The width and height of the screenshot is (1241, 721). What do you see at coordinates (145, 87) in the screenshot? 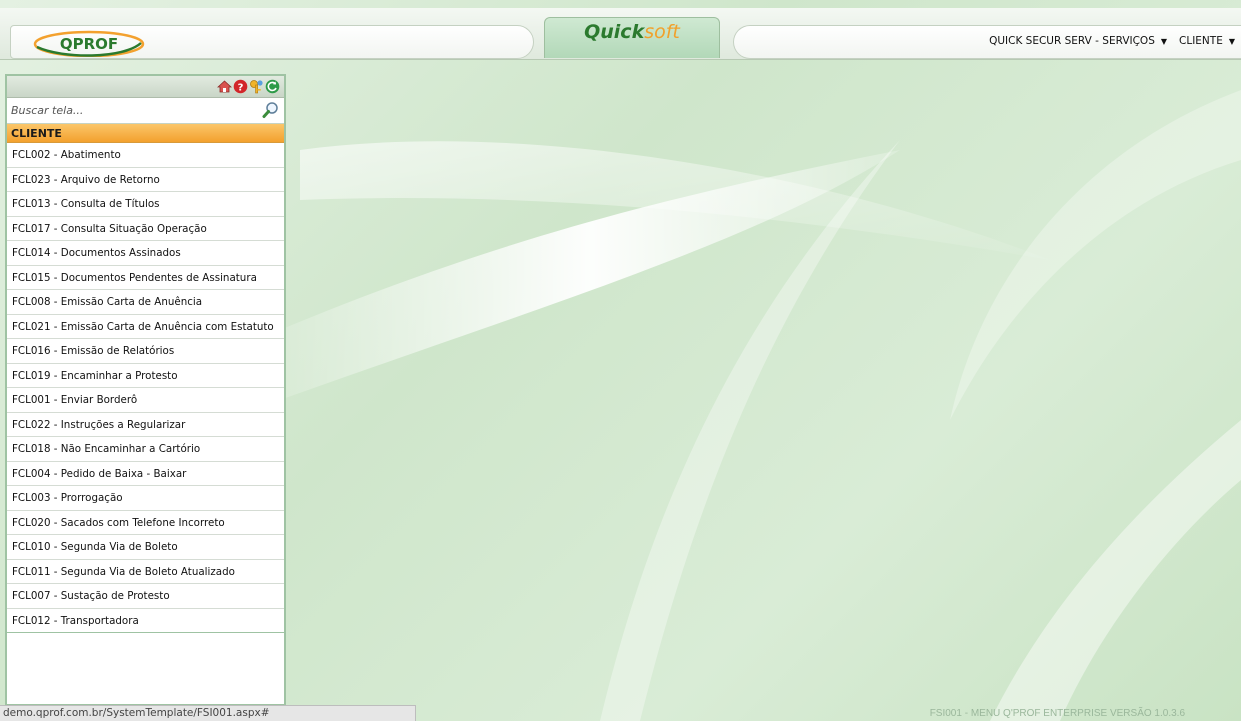
I see `sidebar-toolbar: ?` at bounding box center [145, 87].